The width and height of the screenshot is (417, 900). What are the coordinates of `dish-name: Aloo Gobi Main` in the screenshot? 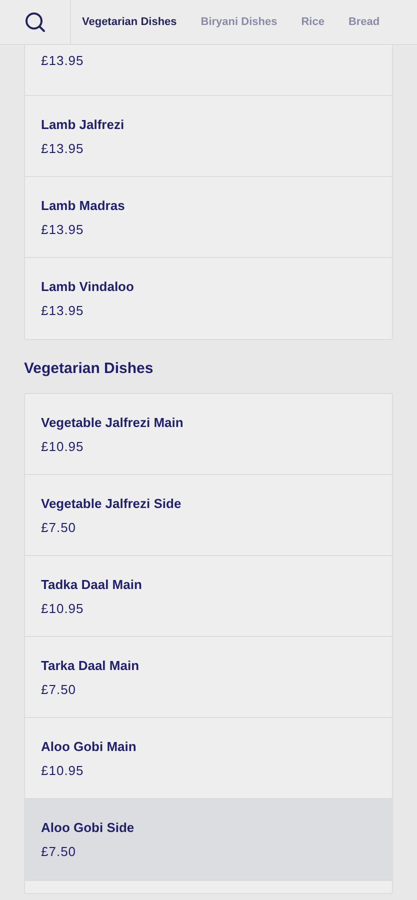 It's located at (89, 747).